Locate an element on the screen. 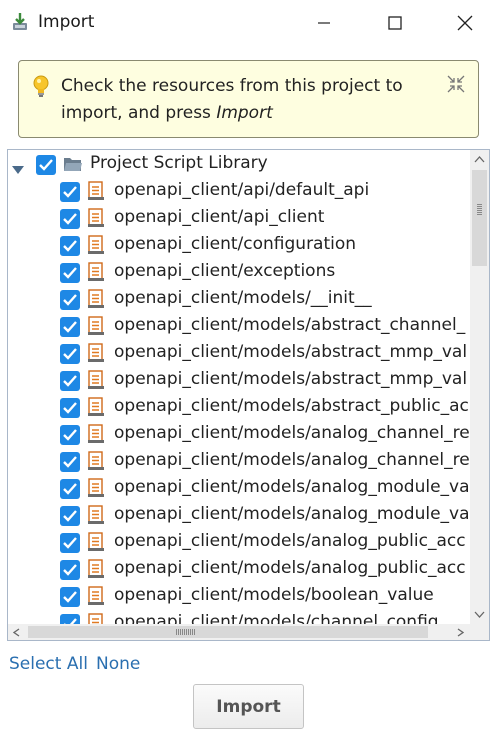 Image resolution: width=497 pixels, height=736 pixels. tree-item-label: openapi_client/models/abstract_public_ac is located at coordinates (291, 406).